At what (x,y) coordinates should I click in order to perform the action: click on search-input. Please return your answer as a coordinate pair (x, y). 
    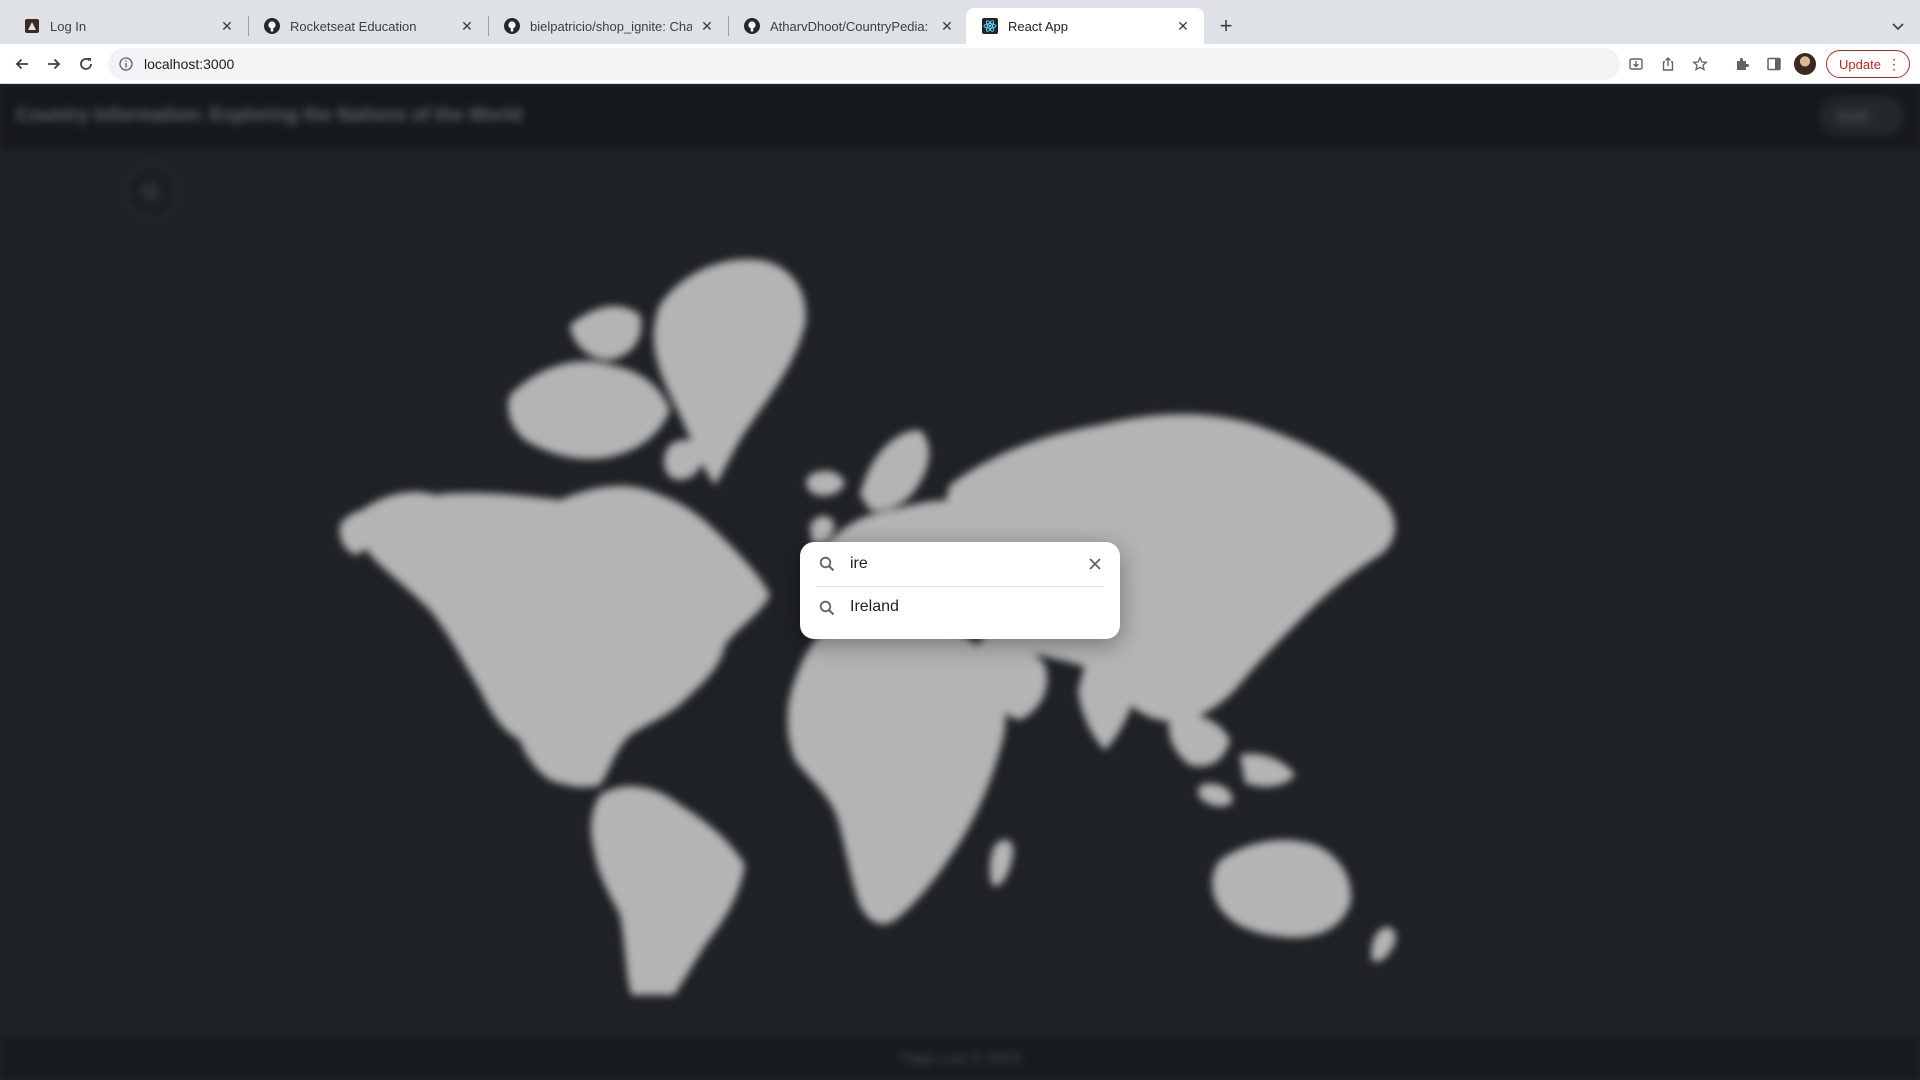
    Looking at the image, I should click on (960, 564).